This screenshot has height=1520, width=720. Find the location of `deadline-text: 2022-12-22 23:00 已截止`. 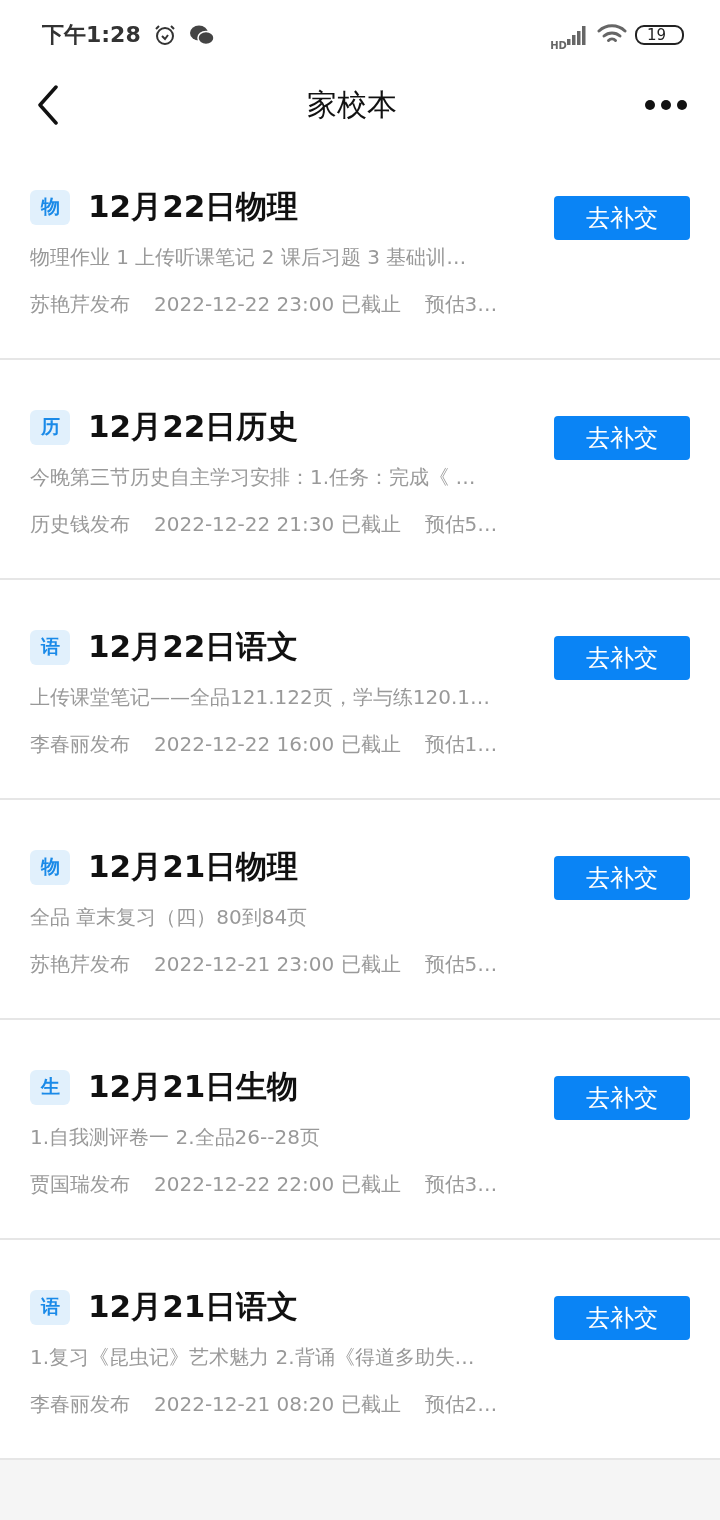

deadline-text: 2022-12-22 23:00 已截止 is located at coordinates (277, 304).